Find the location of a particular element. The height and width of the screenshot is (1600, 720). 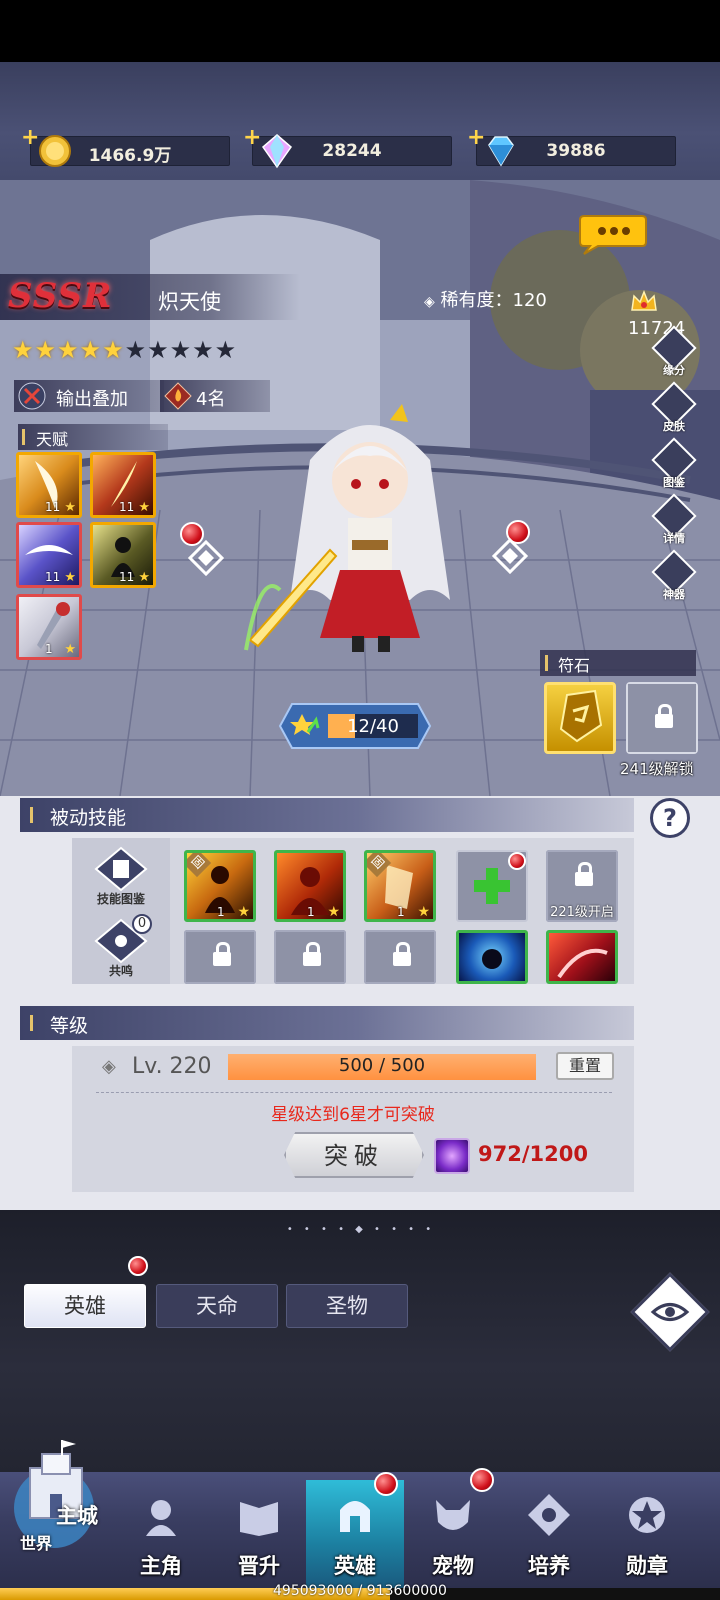

star-rating: ★★★★★★★★★★ is located at coordinates (124, 350).